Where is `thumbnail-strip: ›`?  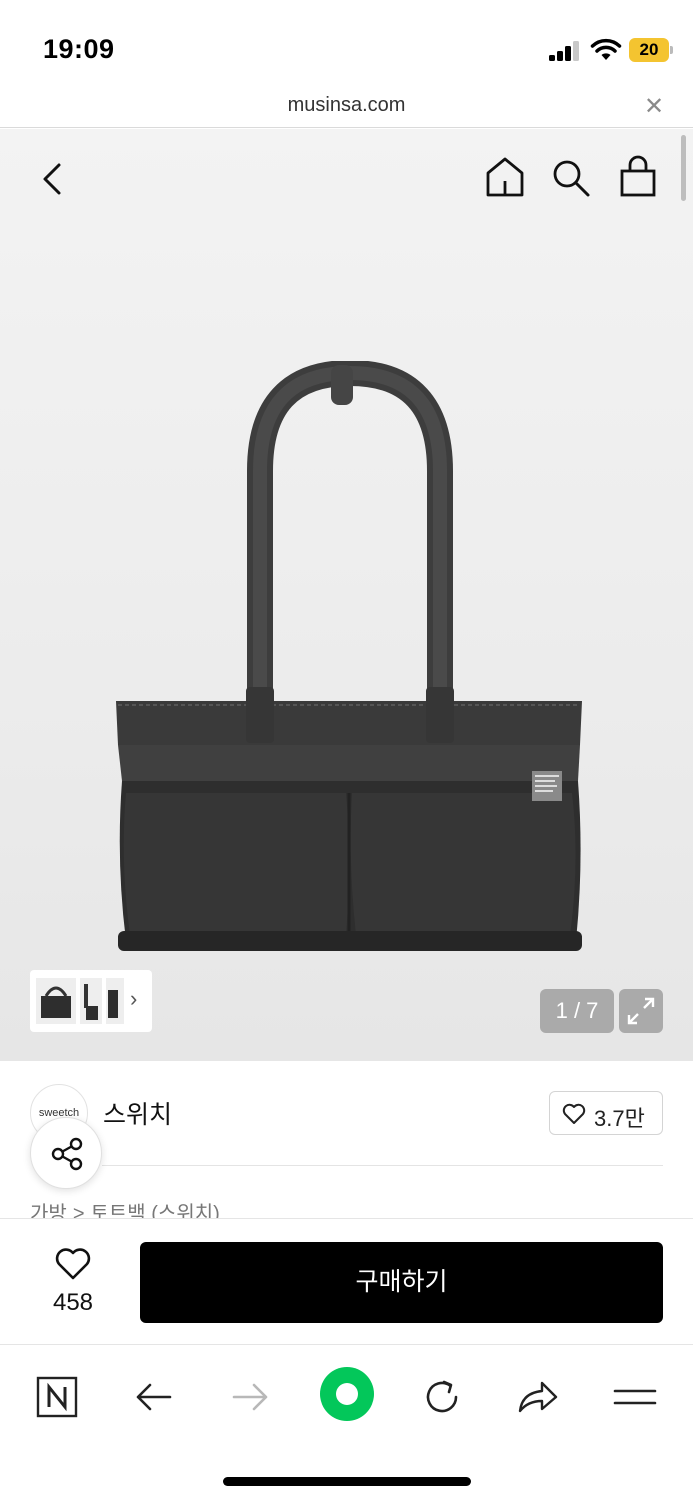 thumbnail-strip: › is located at coordinates (91, 1001).